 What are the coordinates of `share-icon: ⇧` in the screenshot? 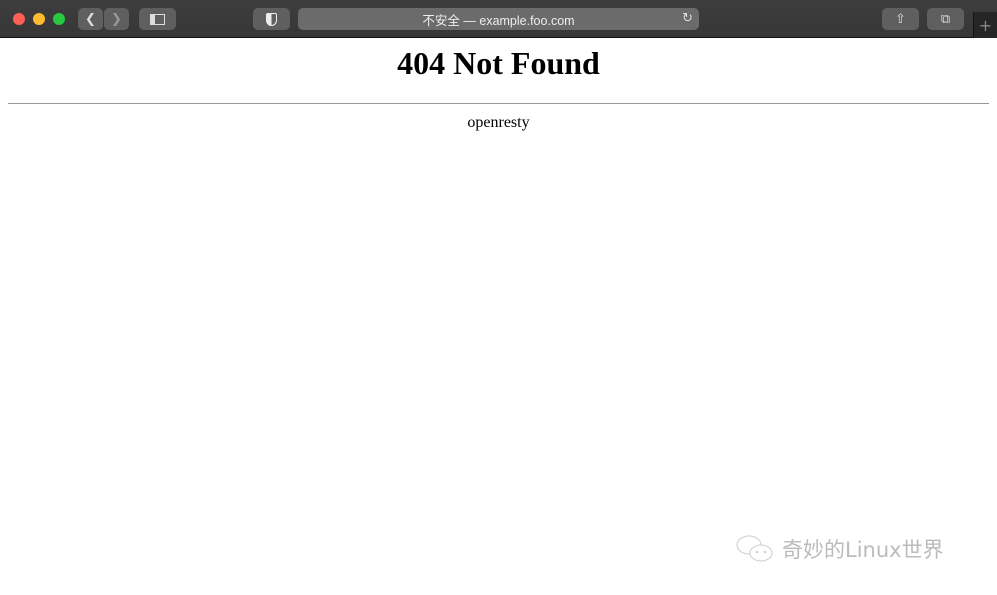 It's located at (900, 19).